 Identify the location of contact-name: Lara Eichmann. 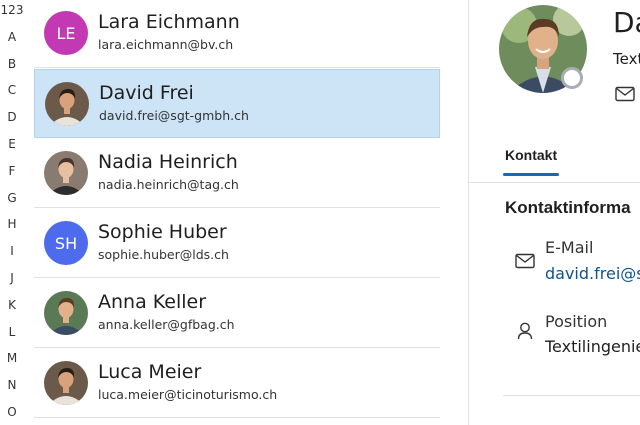
(169, 22).